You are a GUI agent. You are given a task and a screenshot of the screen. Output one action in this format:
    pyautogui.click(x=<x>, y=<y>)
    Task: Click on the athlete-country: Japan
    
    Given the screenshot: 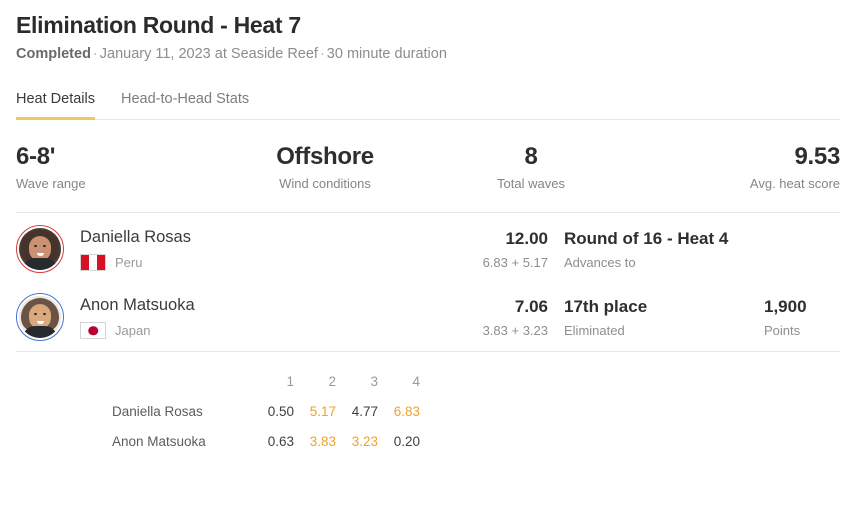 What is the action you would take?
    pyautogui.click(x=137, y=330)
    